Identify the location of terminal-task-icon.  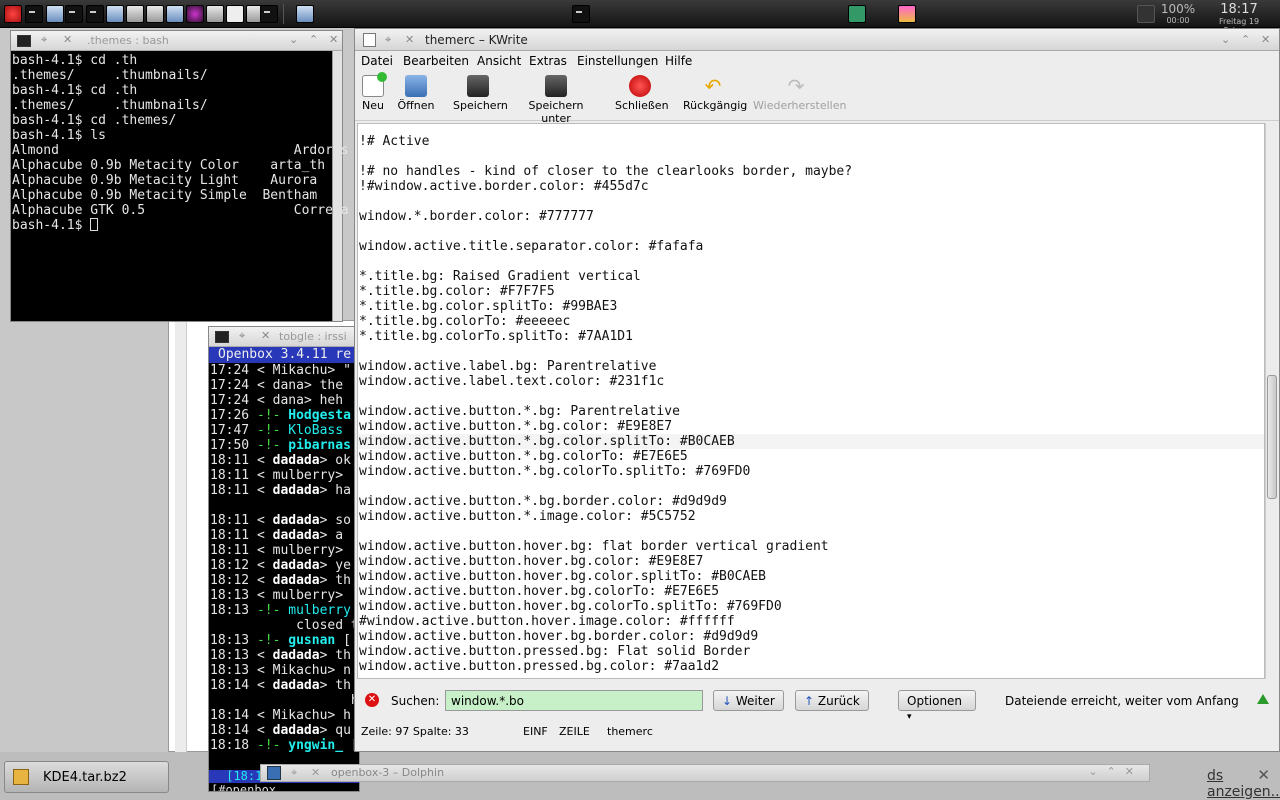
(581, 14).